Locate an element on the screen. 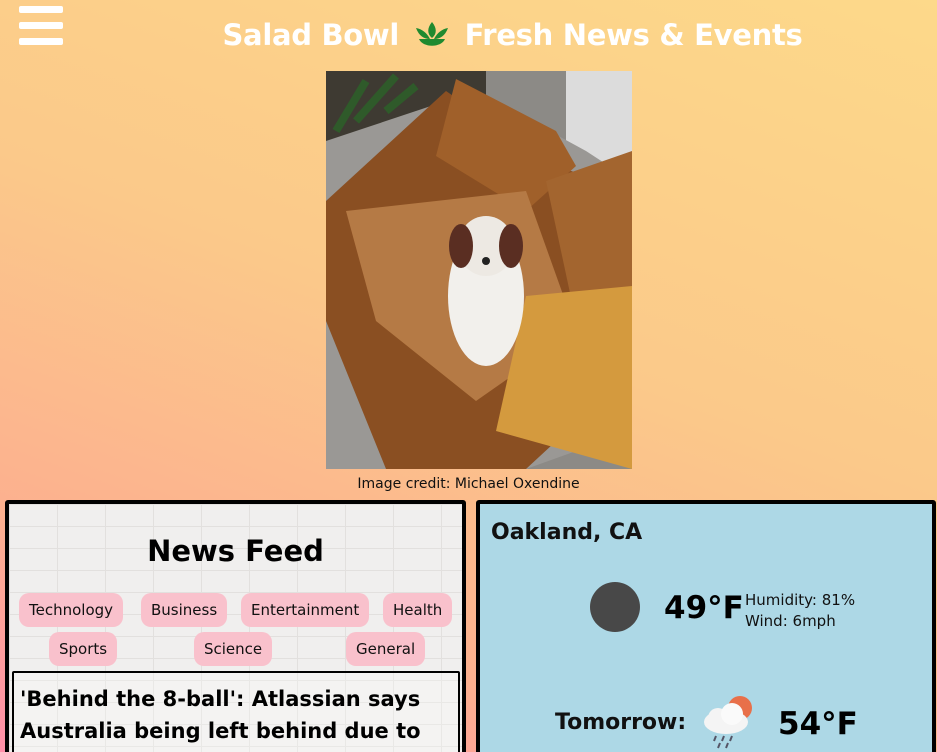 The width and height of the screenshot is (937, 752). humidity-text: Humidity: 81% is located at coordinates (800, 600).